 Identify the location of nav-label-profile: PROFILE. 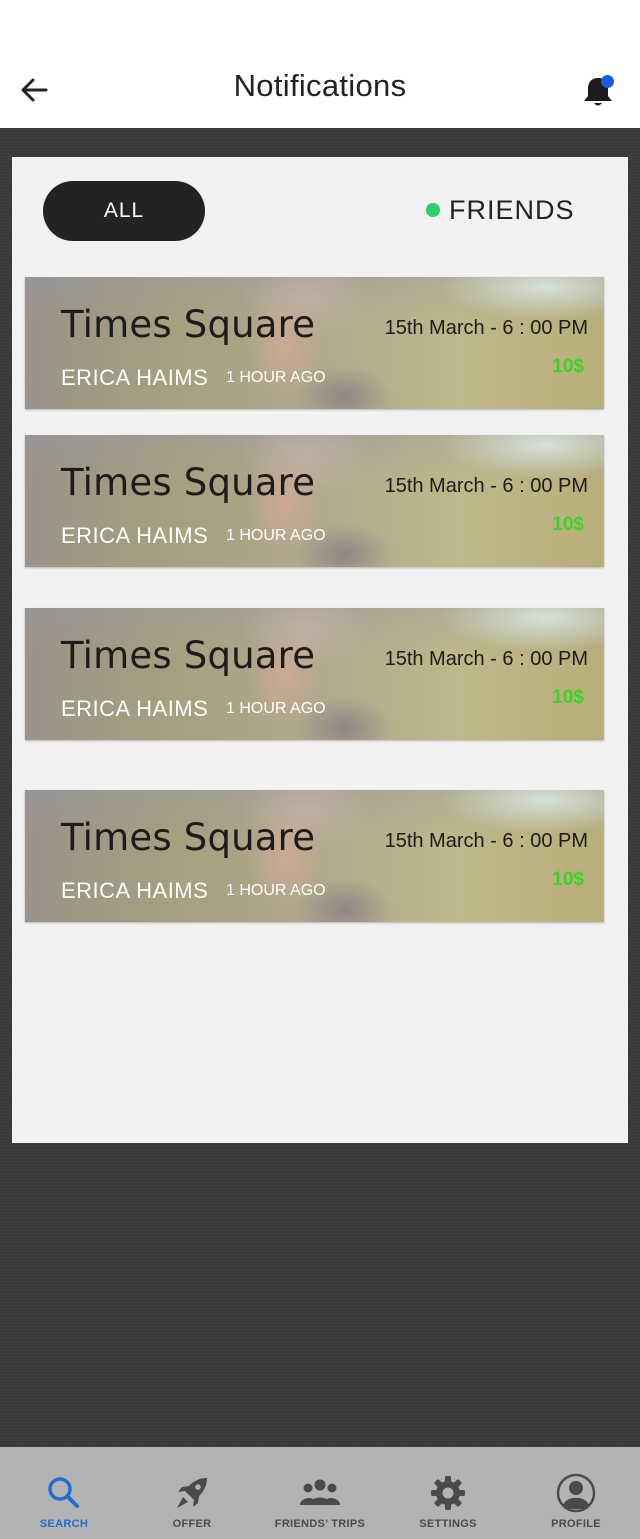
(576, 1524).